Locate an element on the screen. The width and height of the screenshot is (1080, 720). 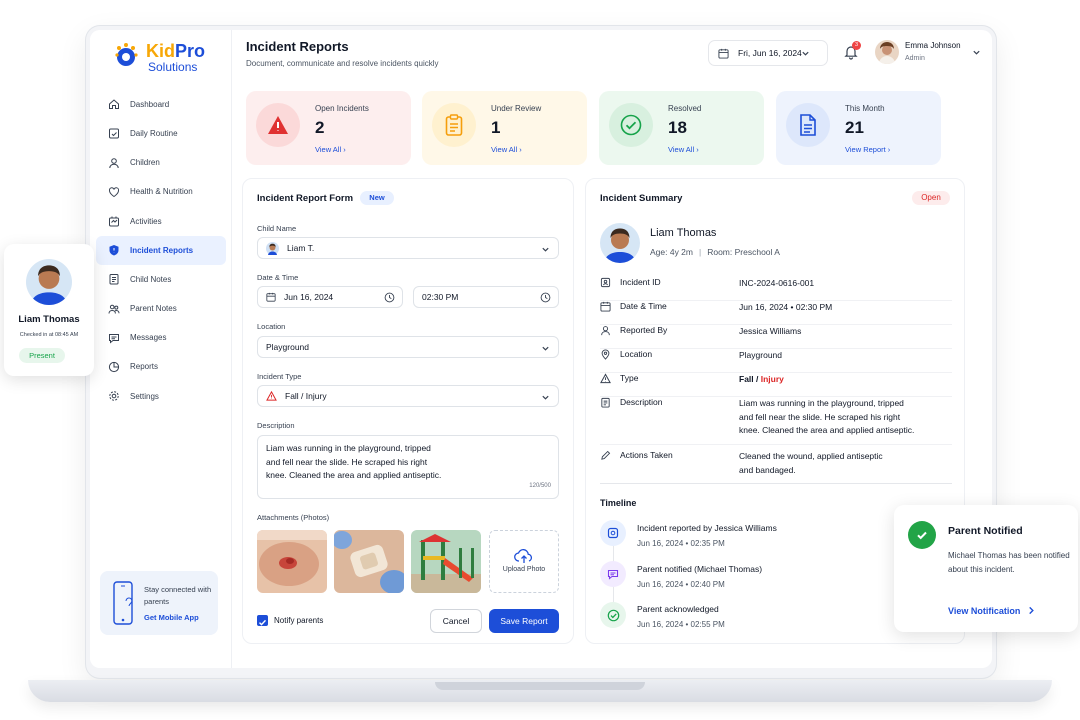
laptop-notch is located at coordinates (540, 686).